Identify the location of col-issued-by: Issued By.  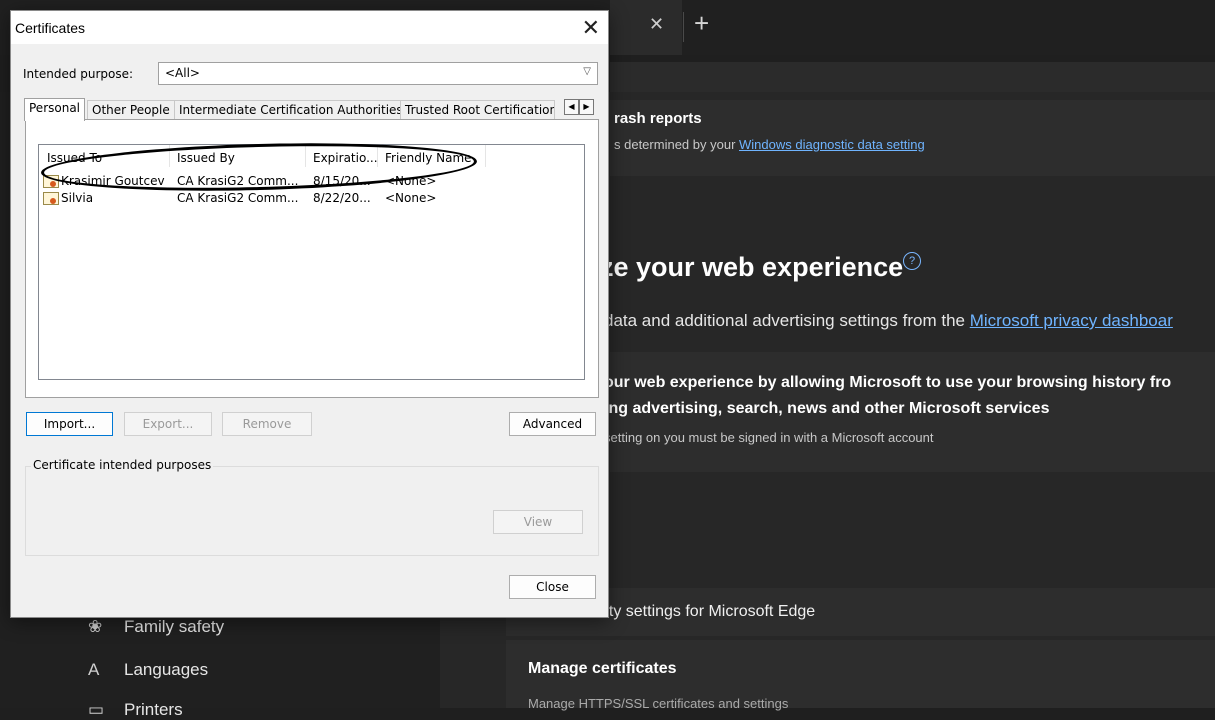
(206, 158).